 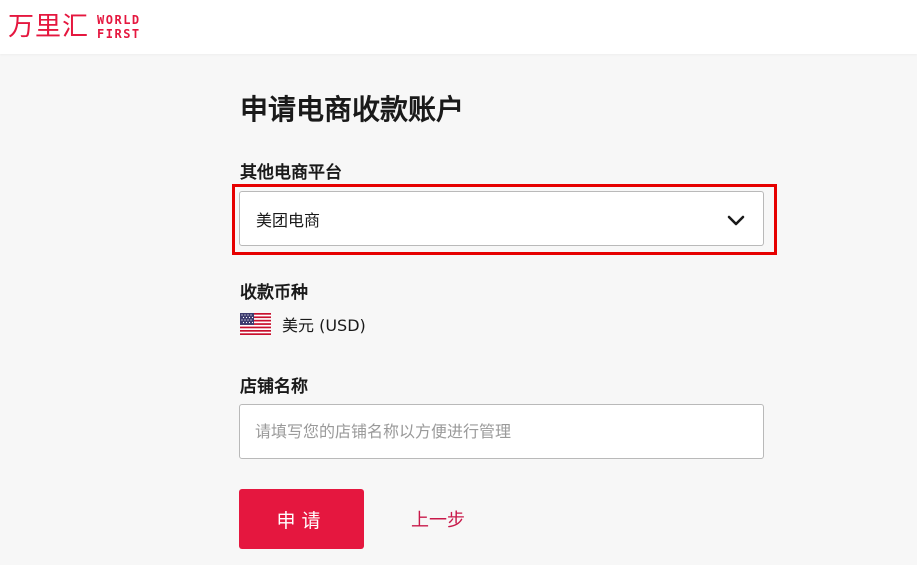 What do you see at coordinates (274, 387) in the screenshot?
I see `store-name-label: 店铺名称` at bounding box center [274, 387].